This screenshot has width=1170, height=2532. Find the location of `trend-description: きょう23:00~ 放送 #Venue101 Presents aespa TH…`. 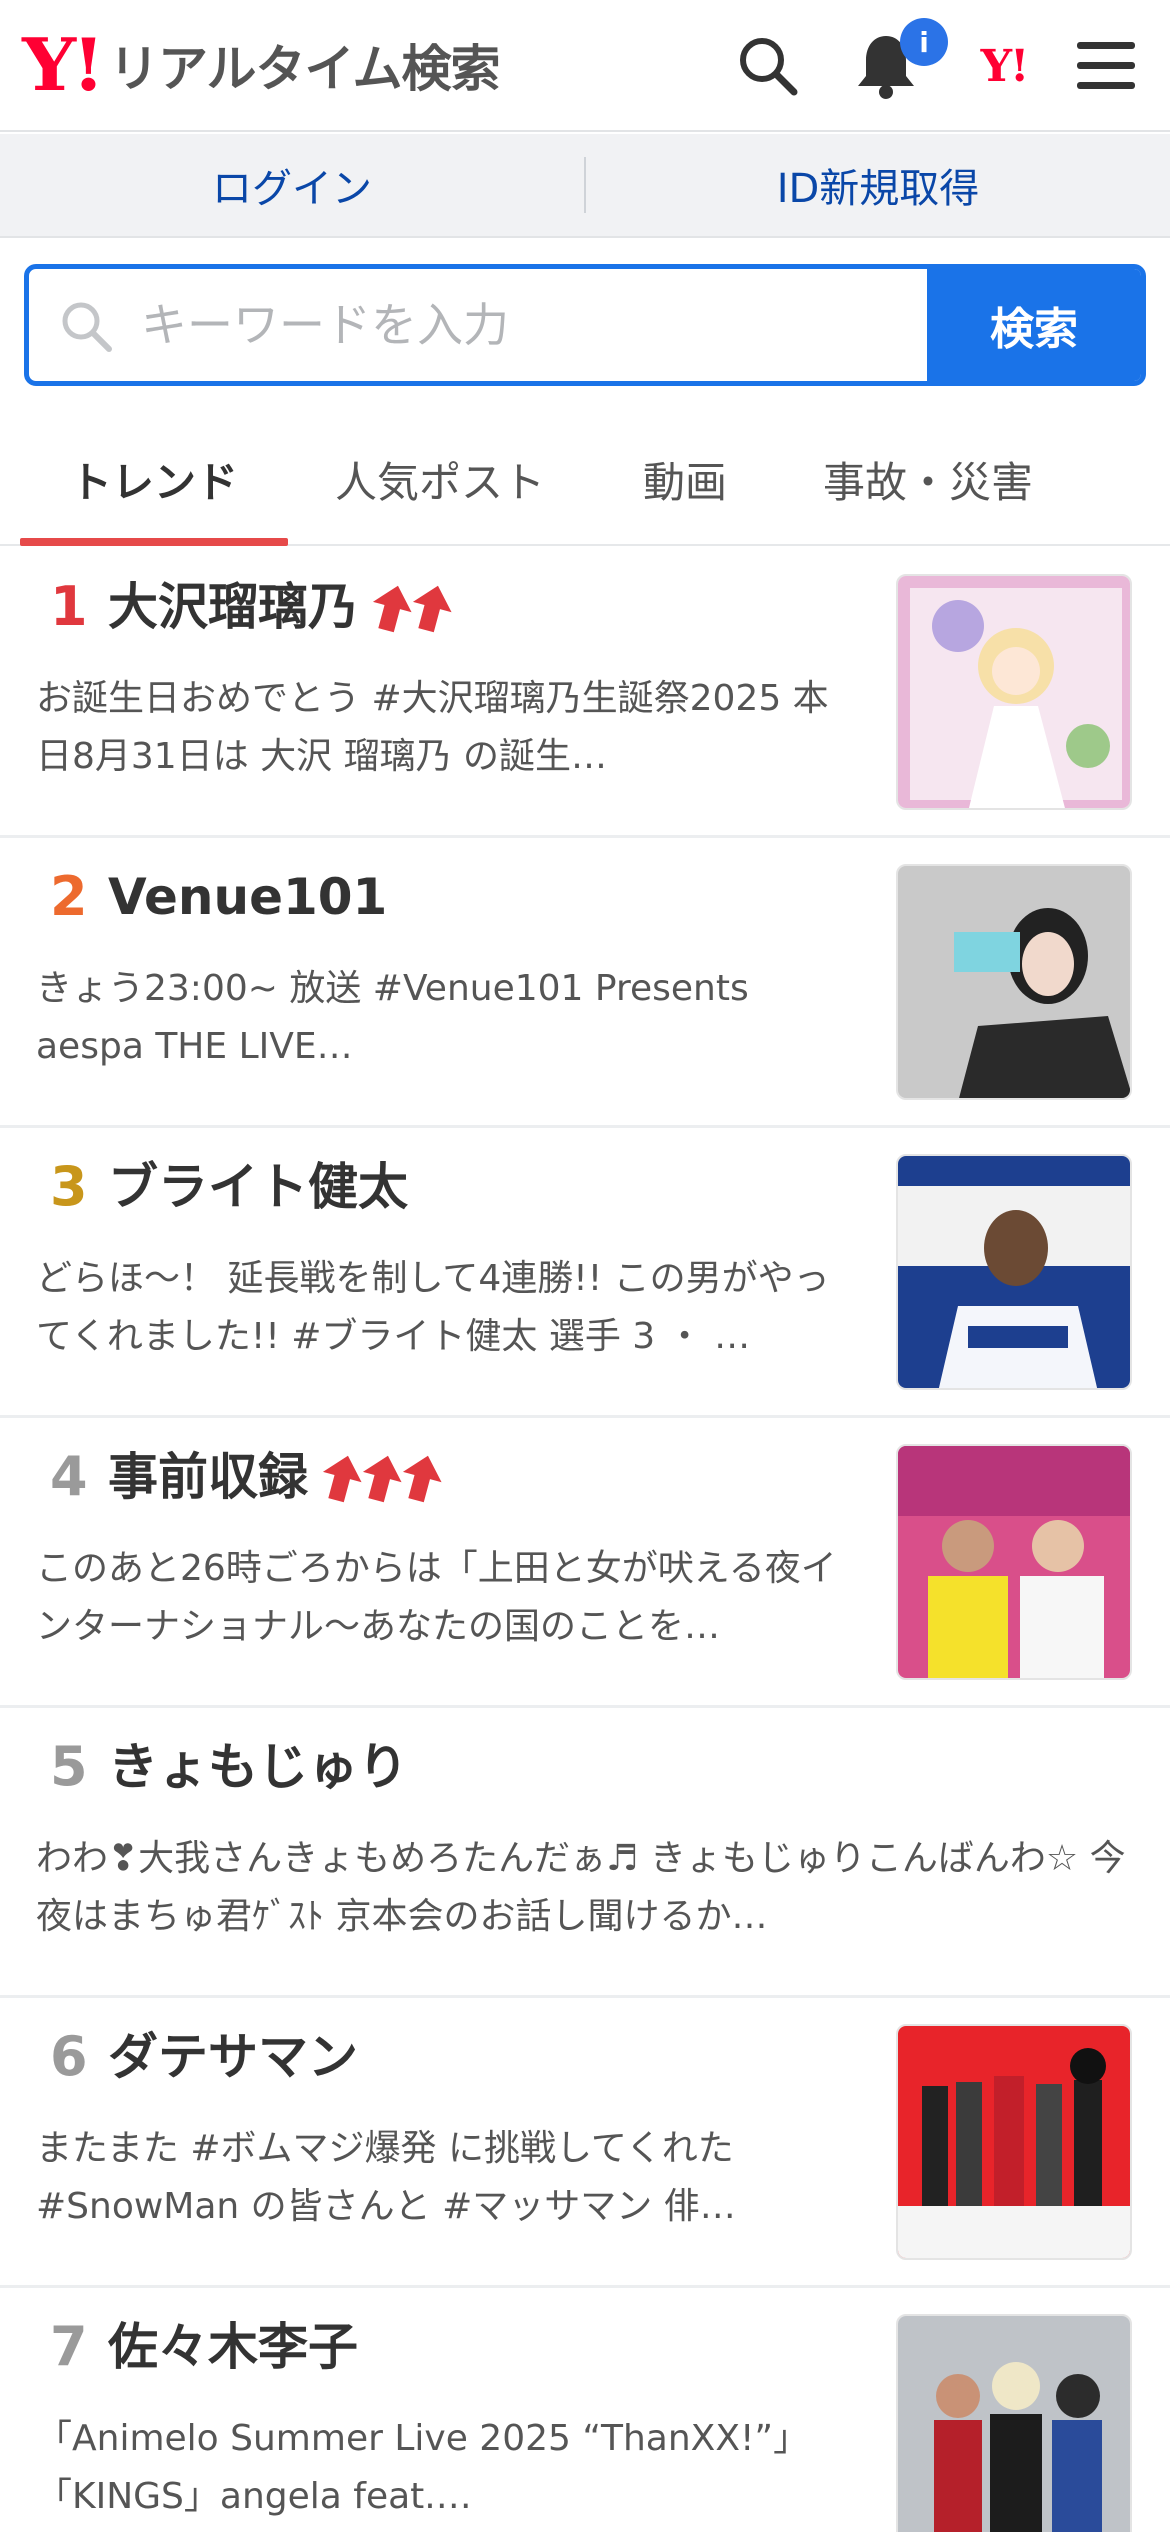

trend-description: きょう23:00~ 放送 #Venue101 Presents aespa TH… is located at coordinates (392, 1017).